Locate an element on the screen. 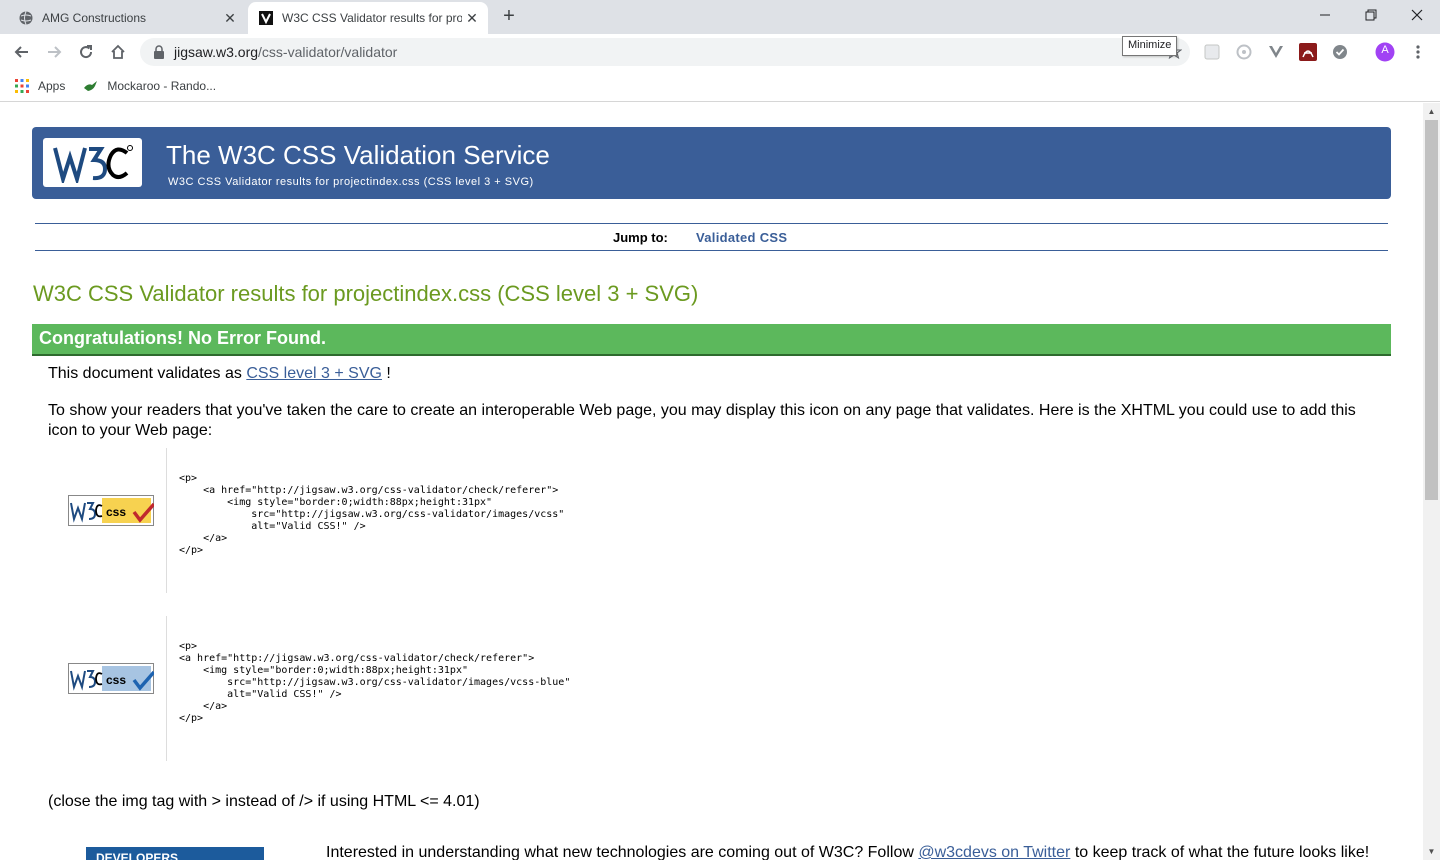 The image size is (1440, 860). back-arrow-icon is located at coordinates (22, 52).